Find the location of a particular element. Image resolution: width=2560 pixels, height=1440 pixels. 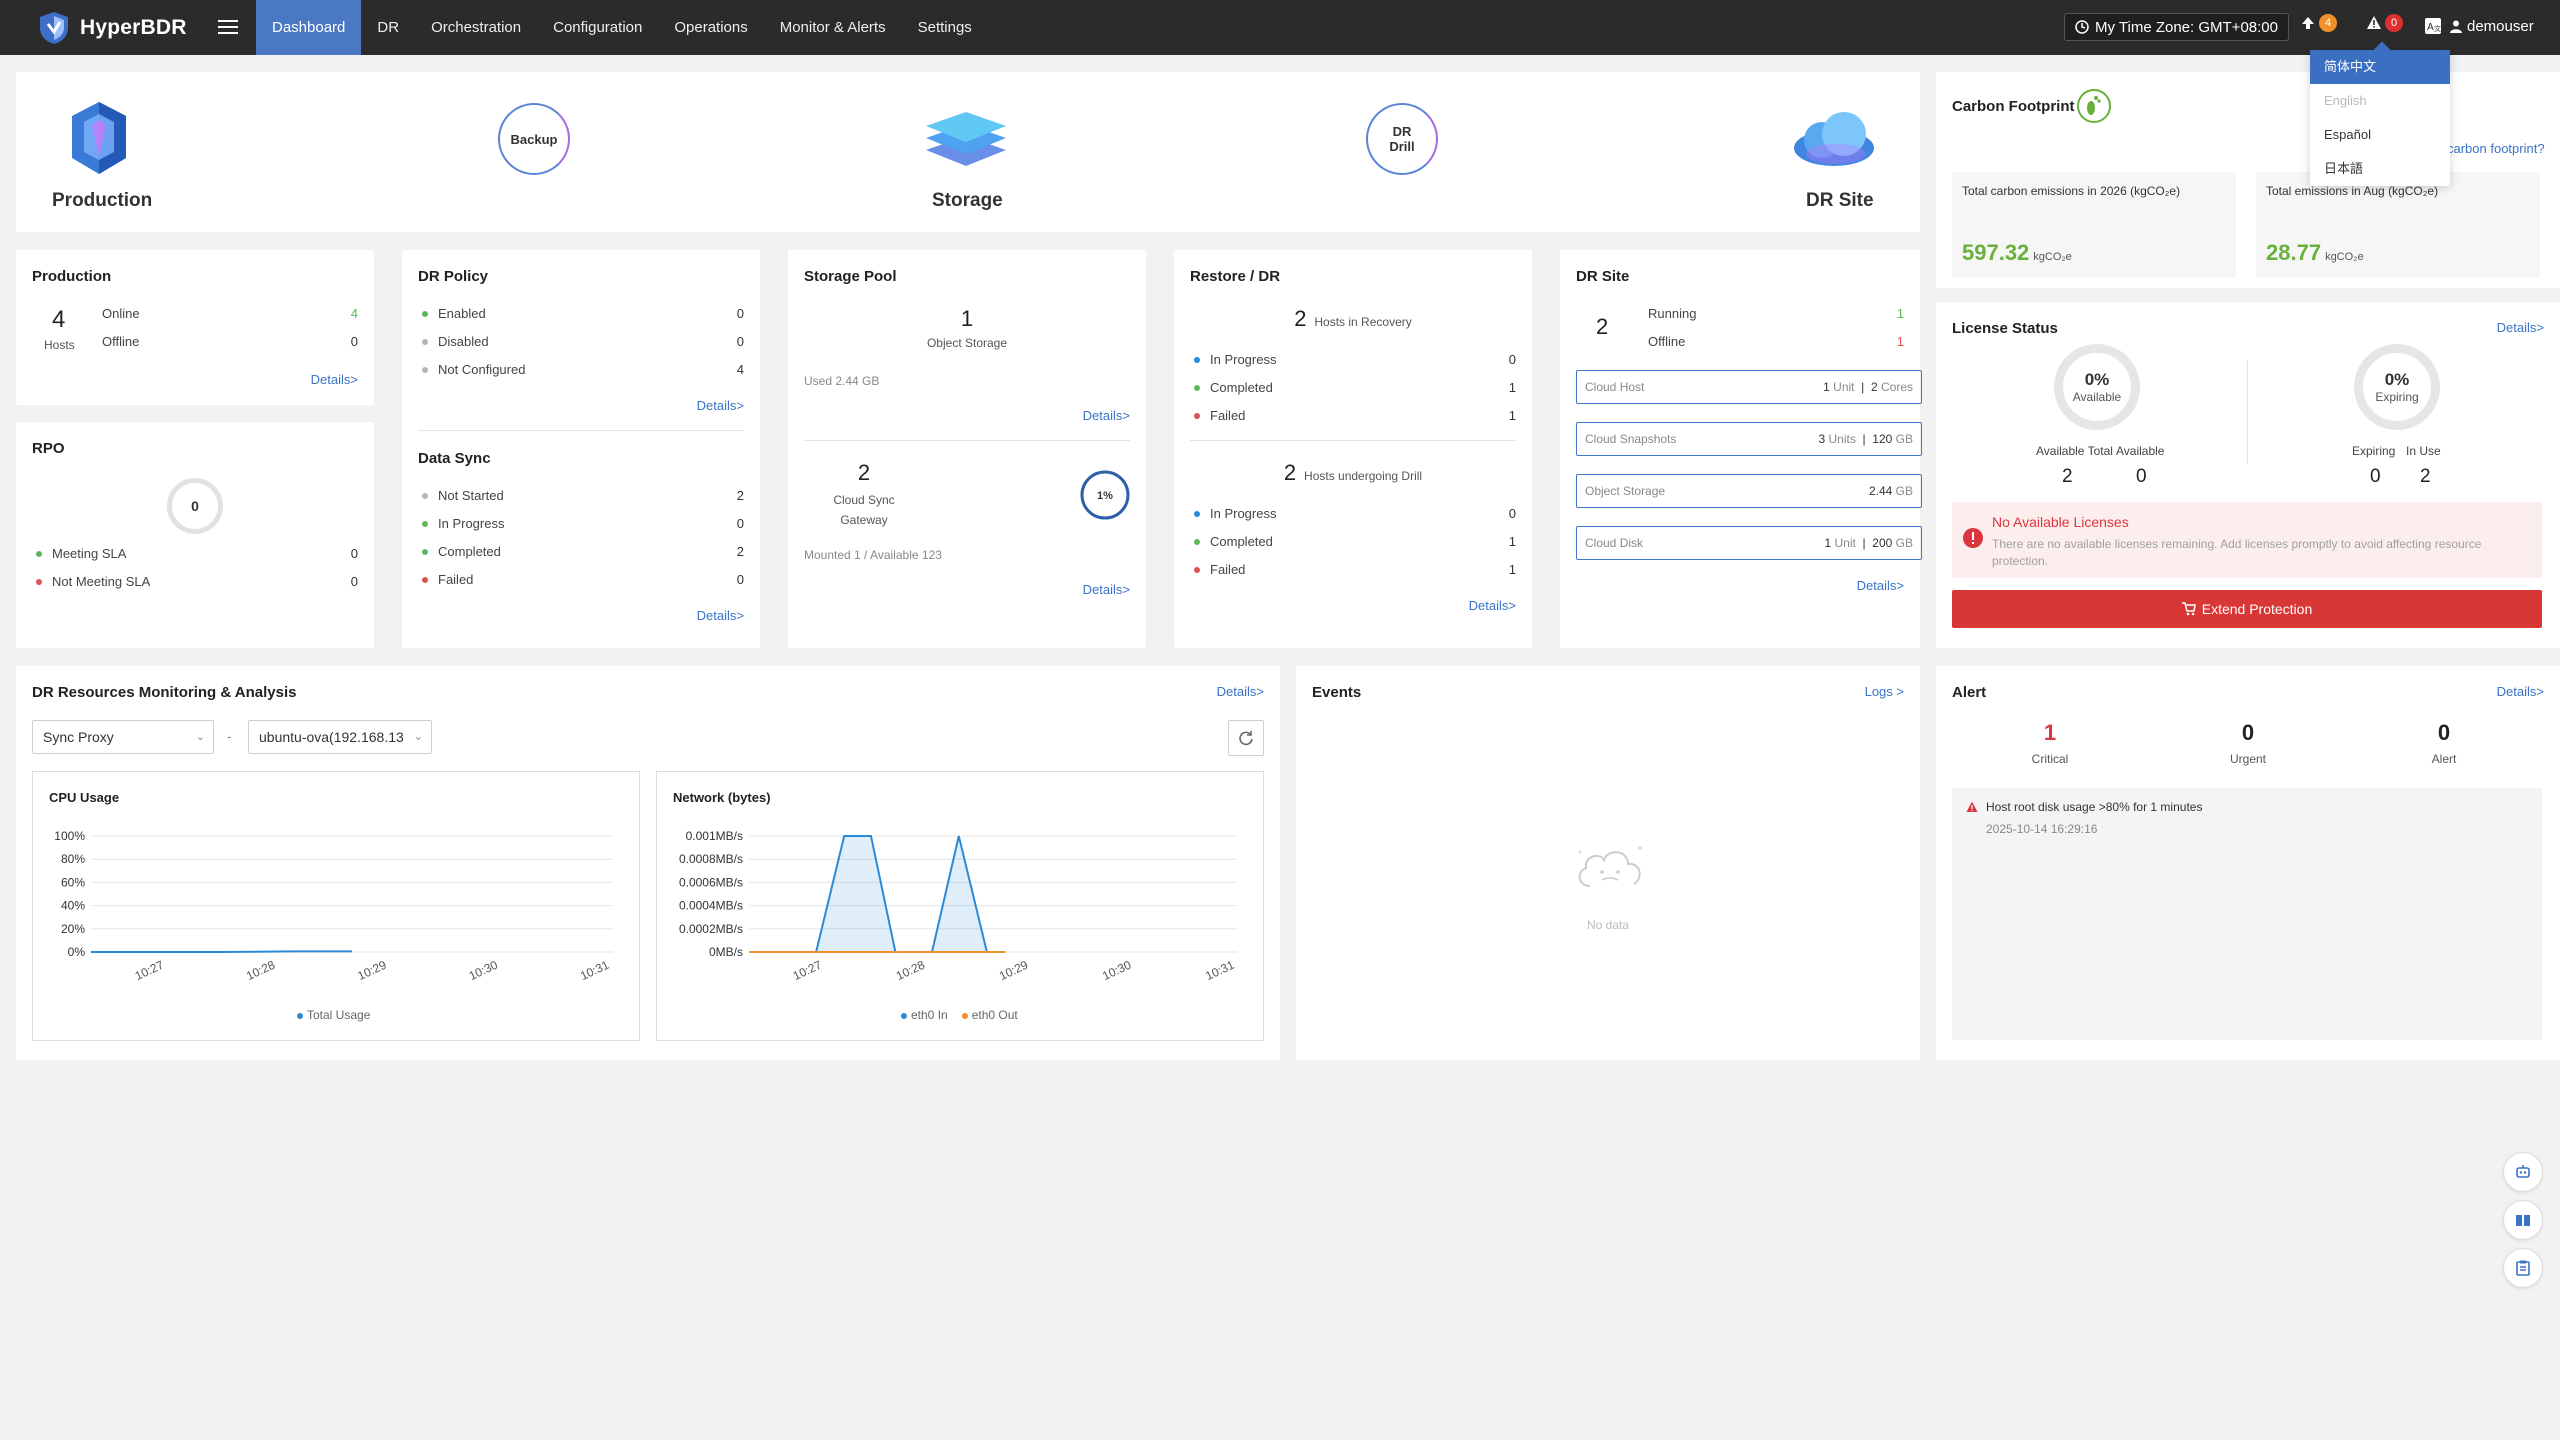

policy-not-configured-row: Not Configured is located at coordinates (473, 369).